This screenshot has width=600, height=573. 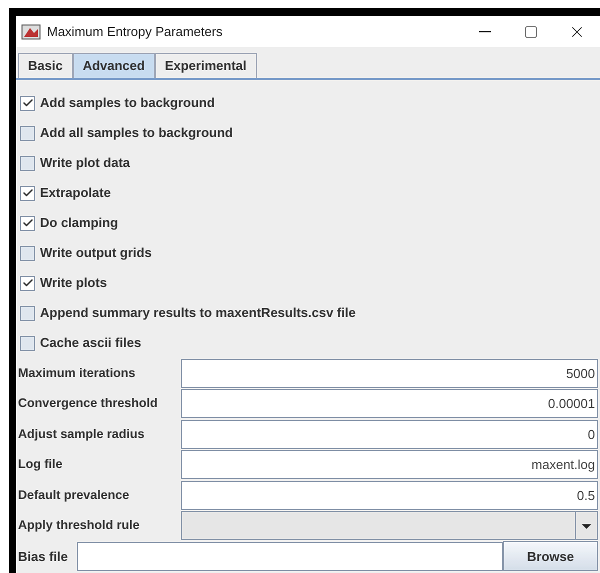 What do you see at coordinates (43, 557) in the screenshot?
I see `field-label: Bias file` at bounding box center [43, 557].